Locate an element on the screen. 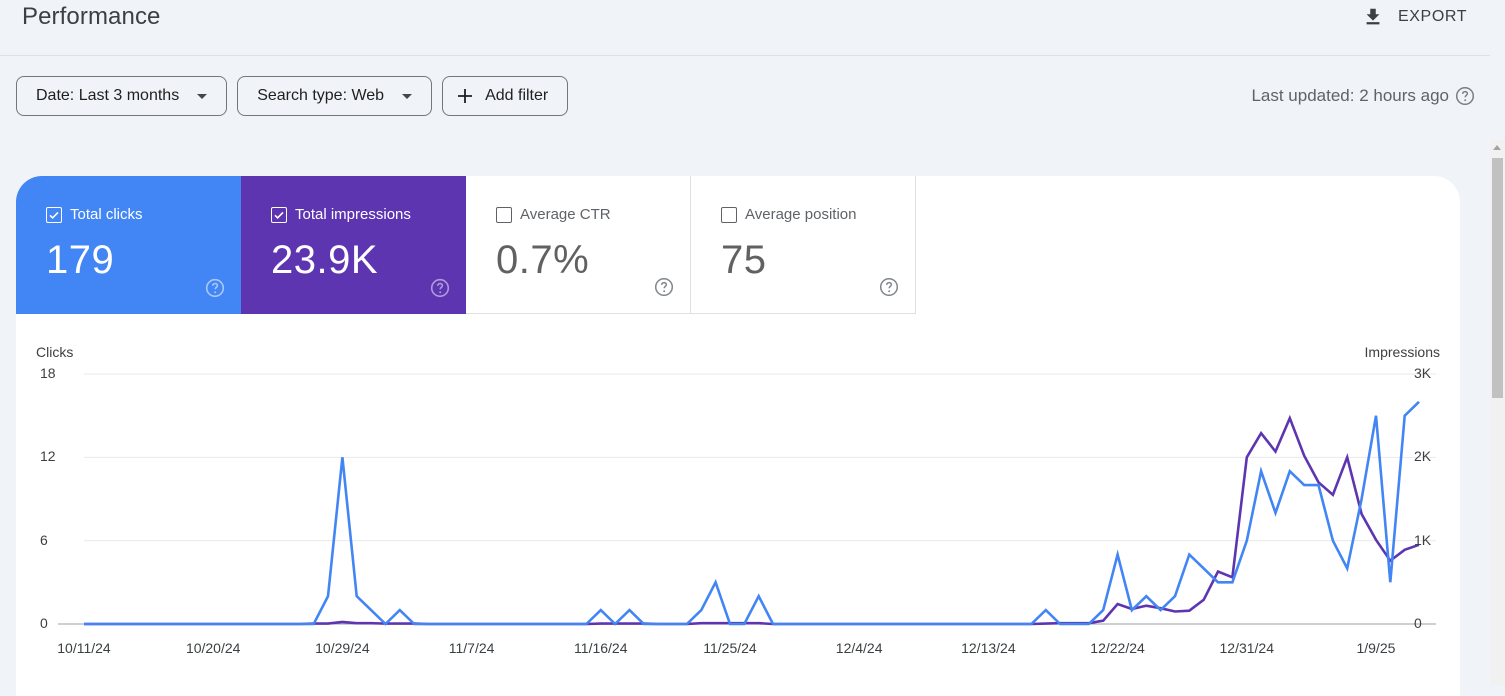  scroll-up-arrow-icon is located at coordinates (1497, 147).